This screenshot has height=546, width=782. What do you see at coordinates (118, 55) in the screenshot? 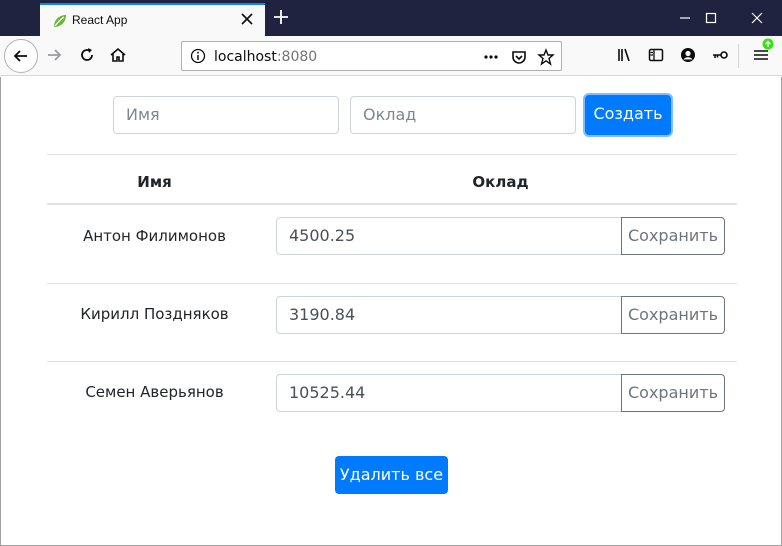
I see `home-icon` at bounding box center [118, 55].